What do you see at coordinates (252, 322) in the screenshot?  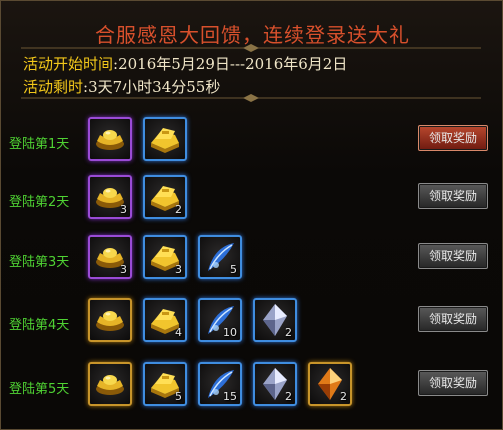 I see `reward-row-day-4: 登陆第4天 4 10 2 领取奖励` at bounding box center [252, 322].